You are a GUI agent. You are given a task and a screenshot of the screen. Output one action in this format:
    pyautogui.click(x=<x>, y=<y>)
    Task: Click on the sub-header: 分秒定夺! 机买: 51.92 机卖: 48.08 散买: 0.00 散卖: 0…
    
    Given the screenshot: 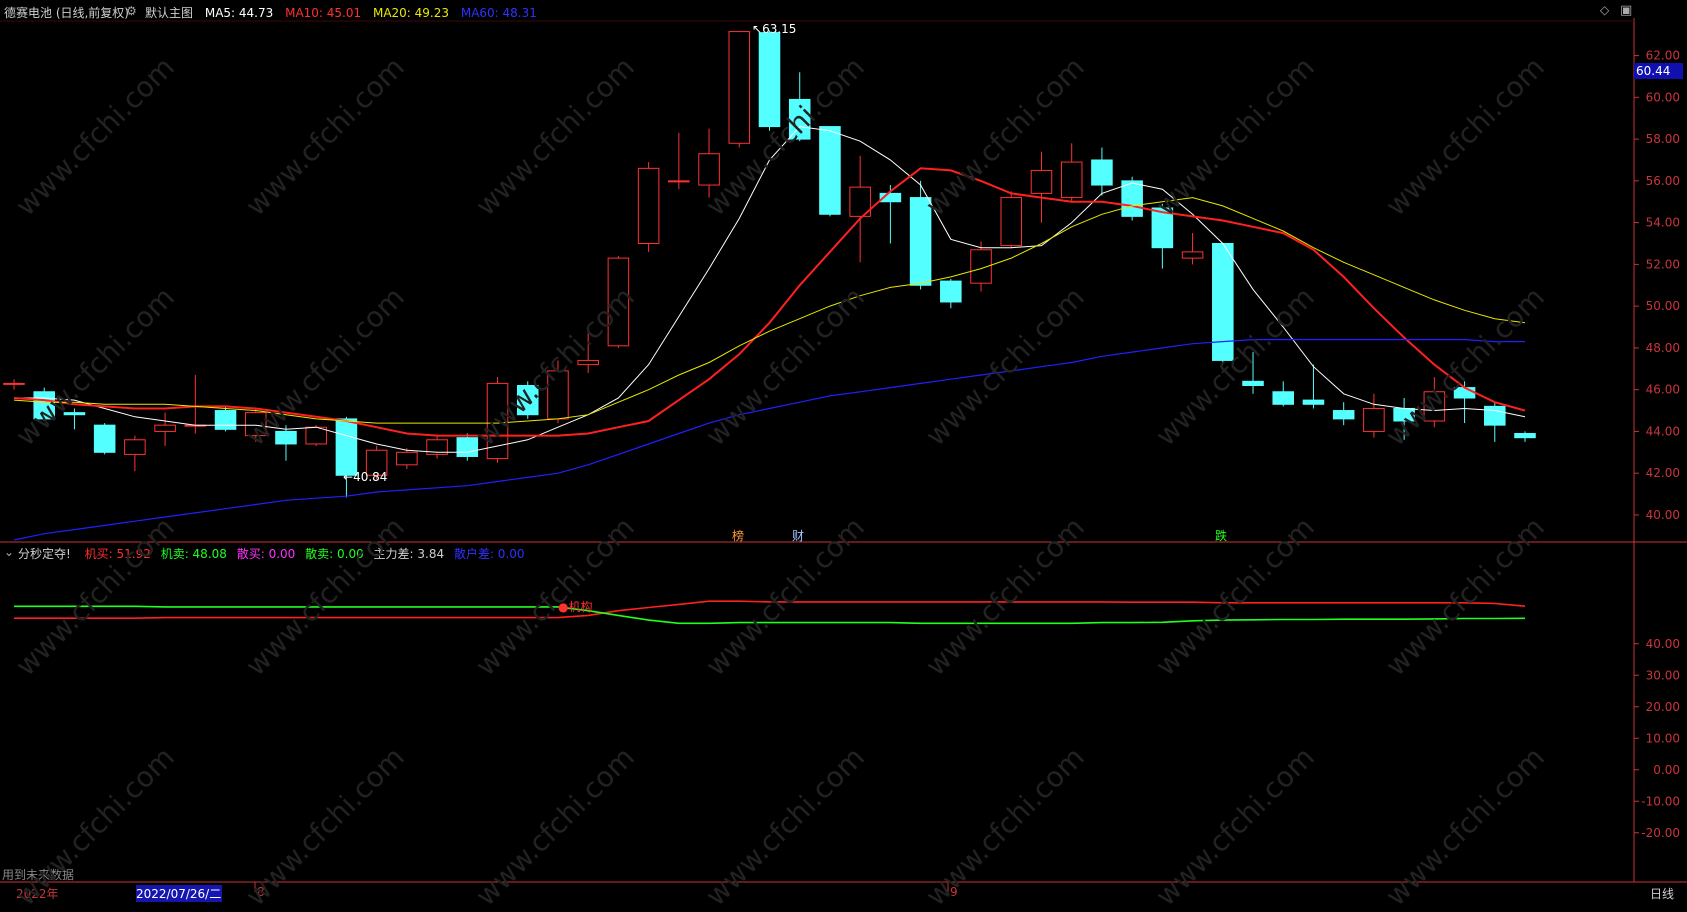 What is the action you would take?
    pyautogui.click(x=271, y=553)
    